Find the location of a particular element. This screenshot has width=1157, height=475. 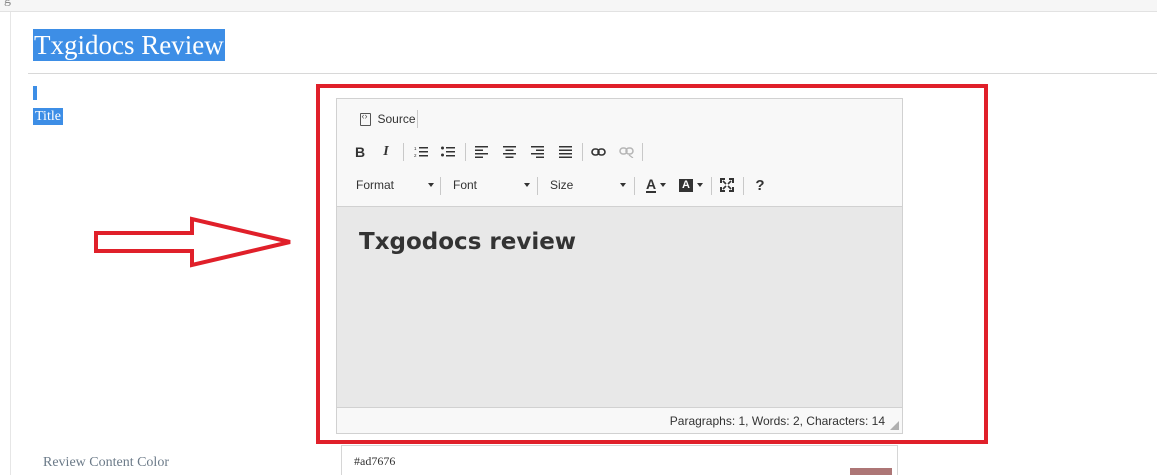

color-swatch is located at coordinates (871, 471).